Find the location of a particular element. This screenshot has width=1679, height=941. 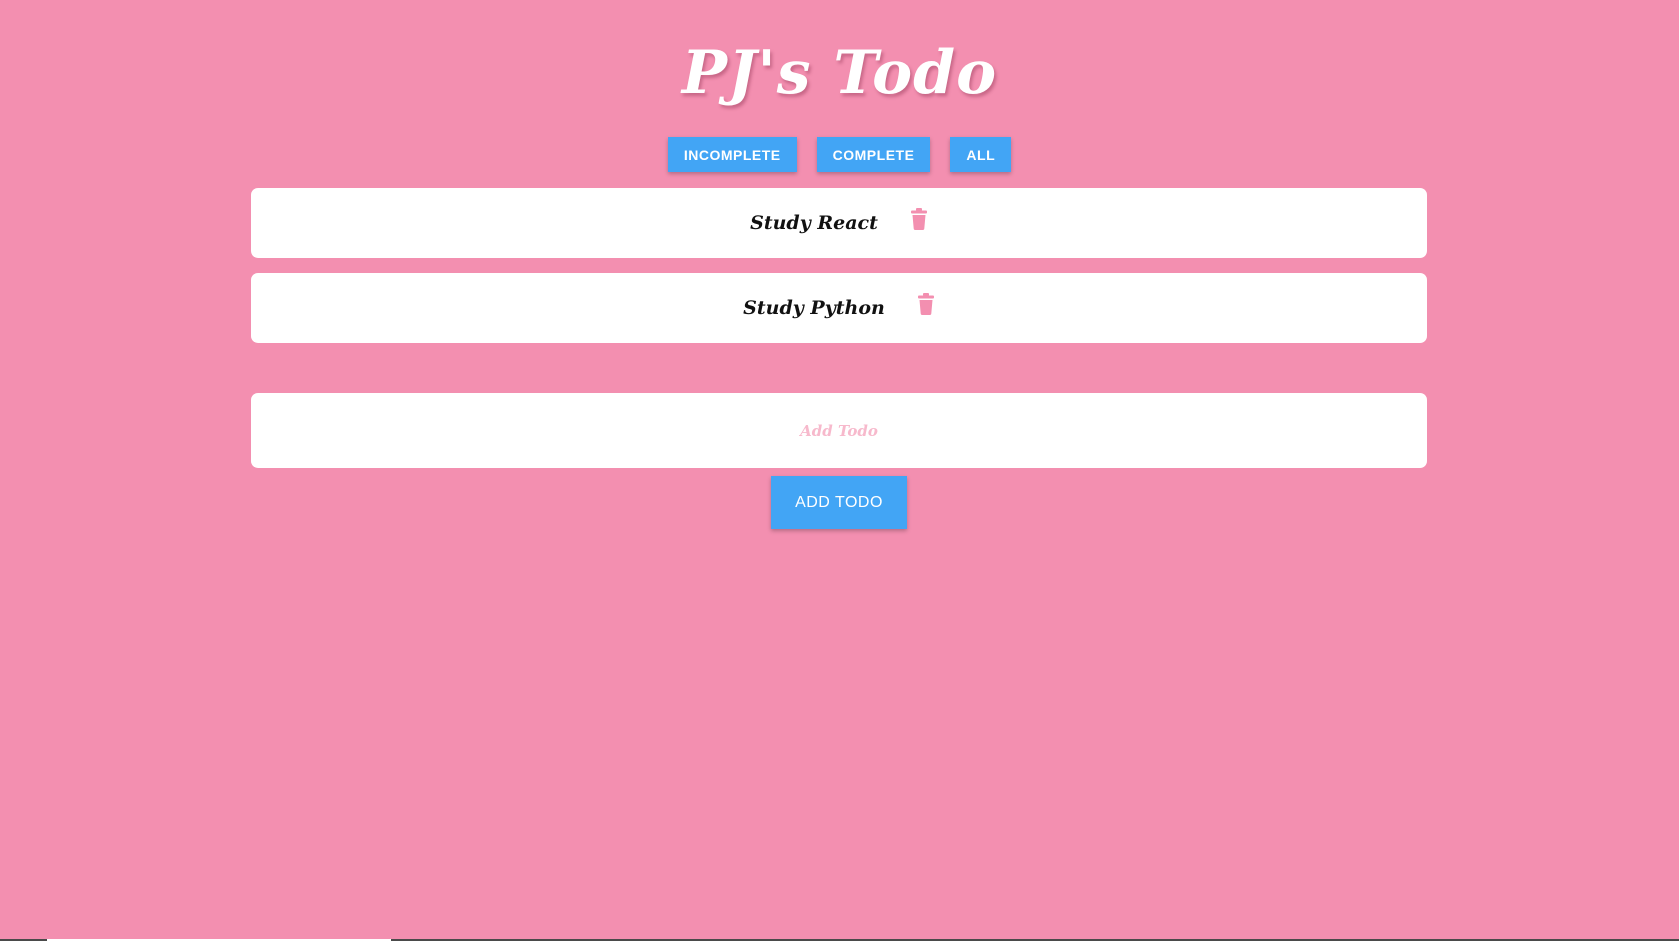

todo-item: Study Python is located at coordinates (839, 308).